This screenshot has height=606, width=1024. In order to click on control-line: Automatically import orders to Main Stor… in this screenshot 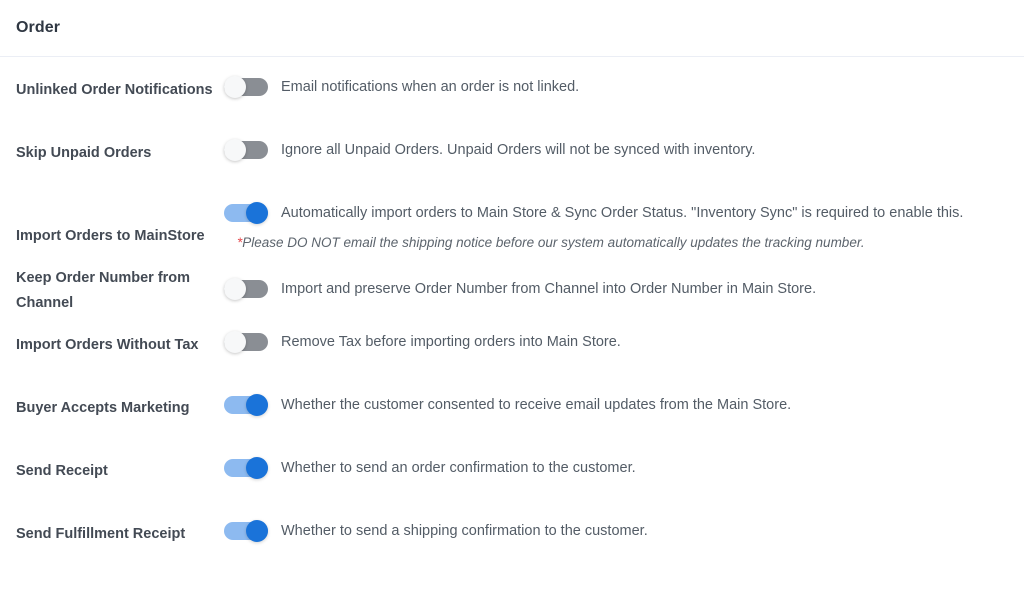, I will do `click(624, 213)`.